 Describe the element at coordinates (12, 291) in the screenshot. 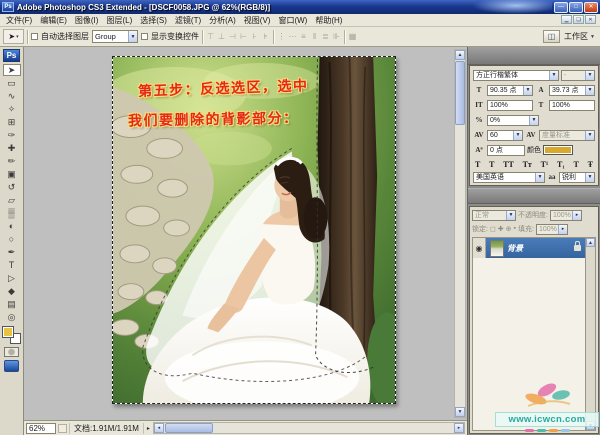

I see `shape-tool: ◆` at that location.